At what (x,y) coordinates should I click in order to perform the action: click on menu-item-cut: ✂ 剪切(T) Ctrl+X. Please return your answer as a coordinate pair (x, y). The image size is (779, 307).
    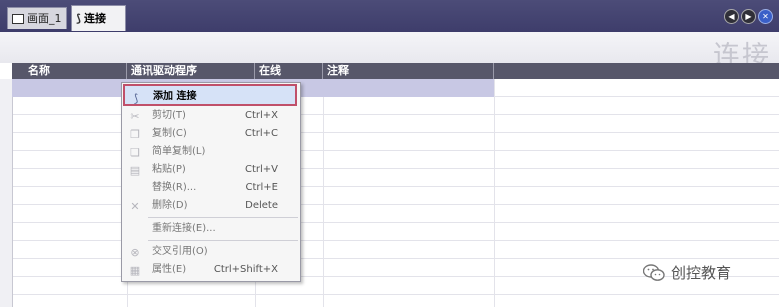
    Looking at the image, I should click on (211, 116).